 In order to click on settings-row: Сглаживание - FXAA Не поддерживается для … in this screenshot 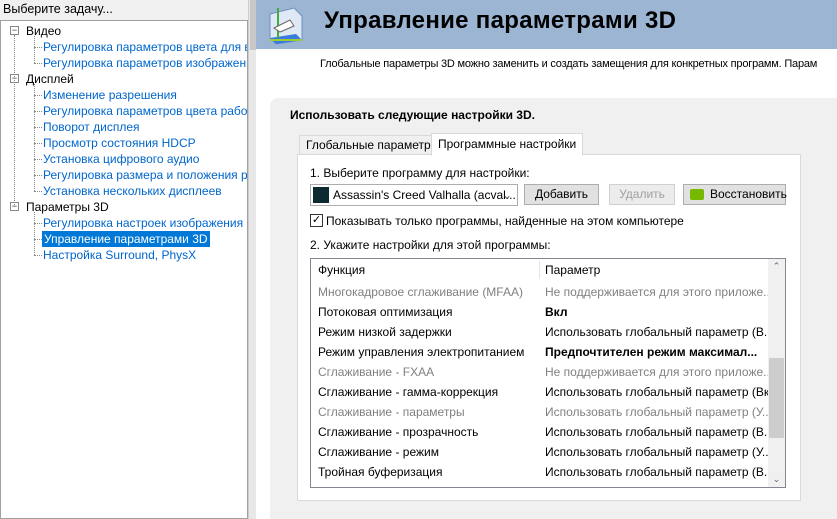, I will do `click(542, 372)`.